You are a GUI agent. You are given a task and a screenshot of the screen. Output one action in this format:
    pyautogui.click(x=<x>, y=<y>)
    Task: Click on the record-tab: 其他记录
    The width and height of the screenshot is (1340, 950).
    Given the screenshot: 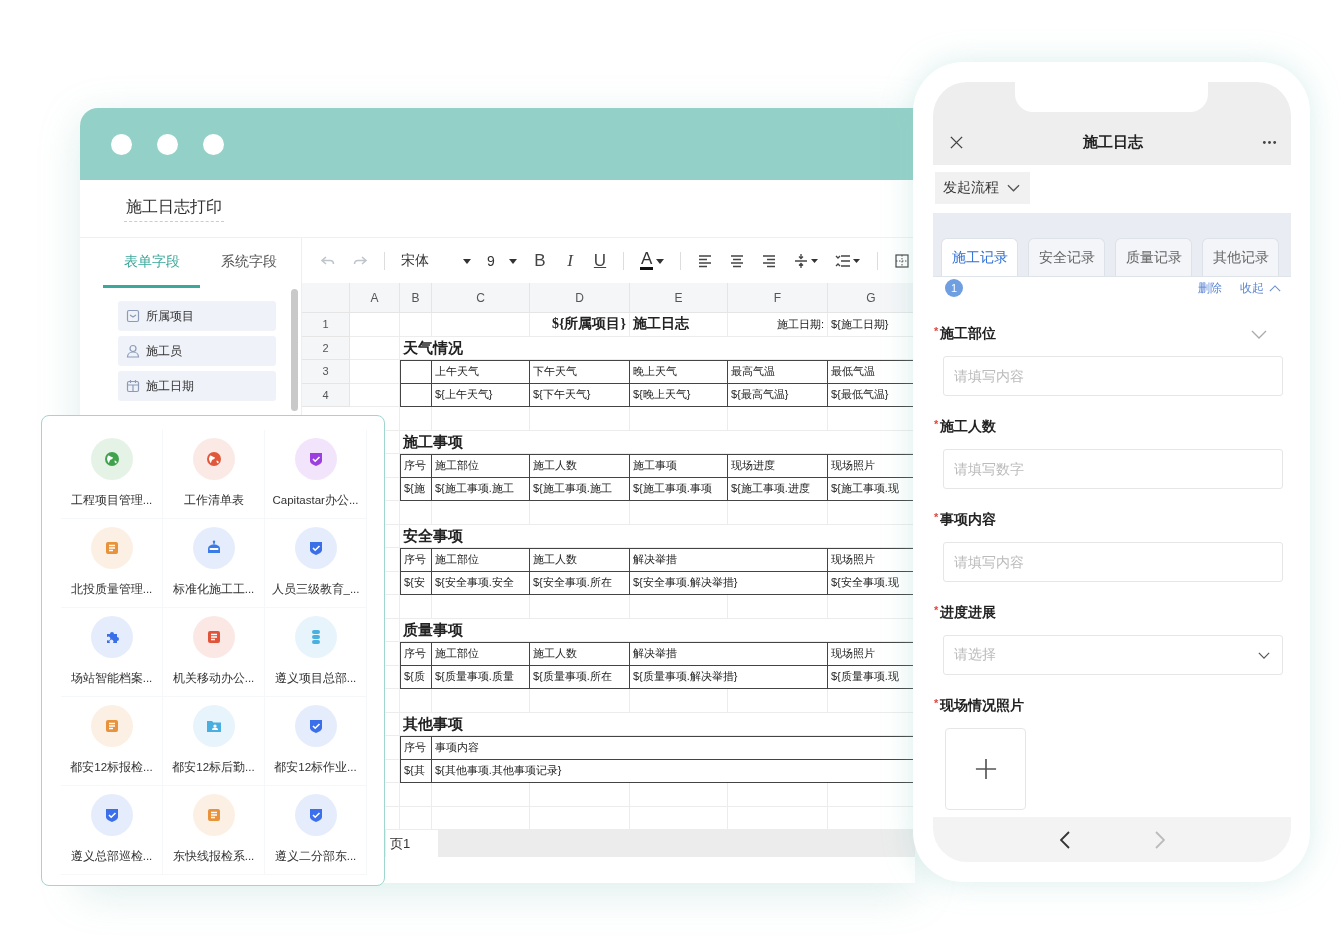 What is the action you would take?
    pyautogui.click(x=1240, y=257)
    